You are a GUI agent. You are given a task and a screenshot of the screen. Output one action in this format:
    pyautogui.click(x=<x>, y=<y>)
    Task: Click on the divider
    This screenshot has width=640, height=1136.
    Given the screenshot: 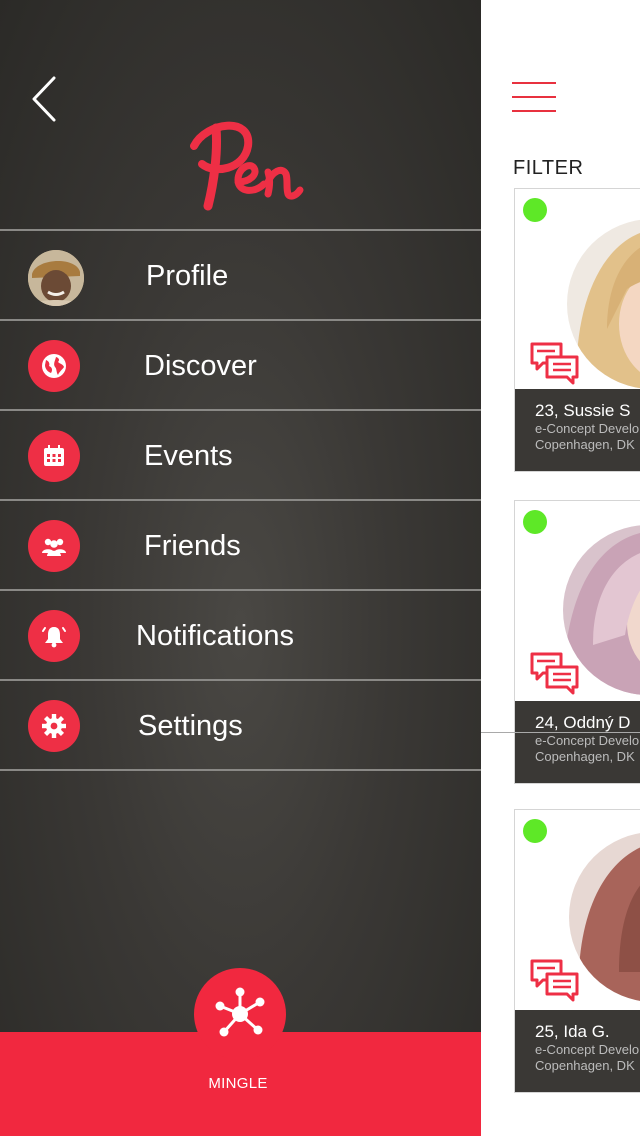 What is the action you would take?
    pyautogui.click(x=557, y=732)
    